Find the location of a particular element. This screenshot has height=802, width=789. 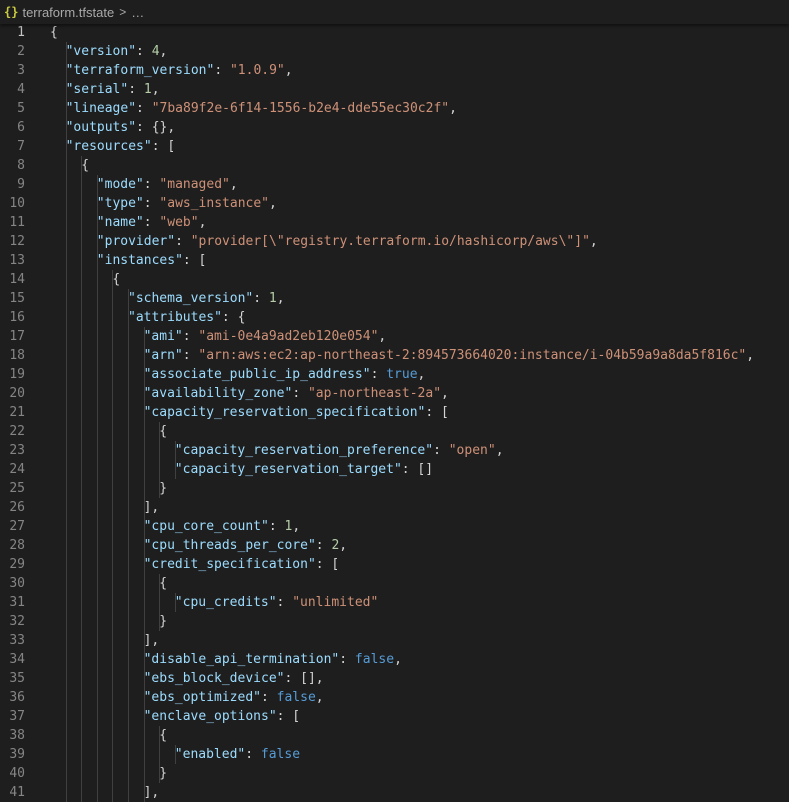

code-token: "1.0.9" is located at coordinates (257, 70).